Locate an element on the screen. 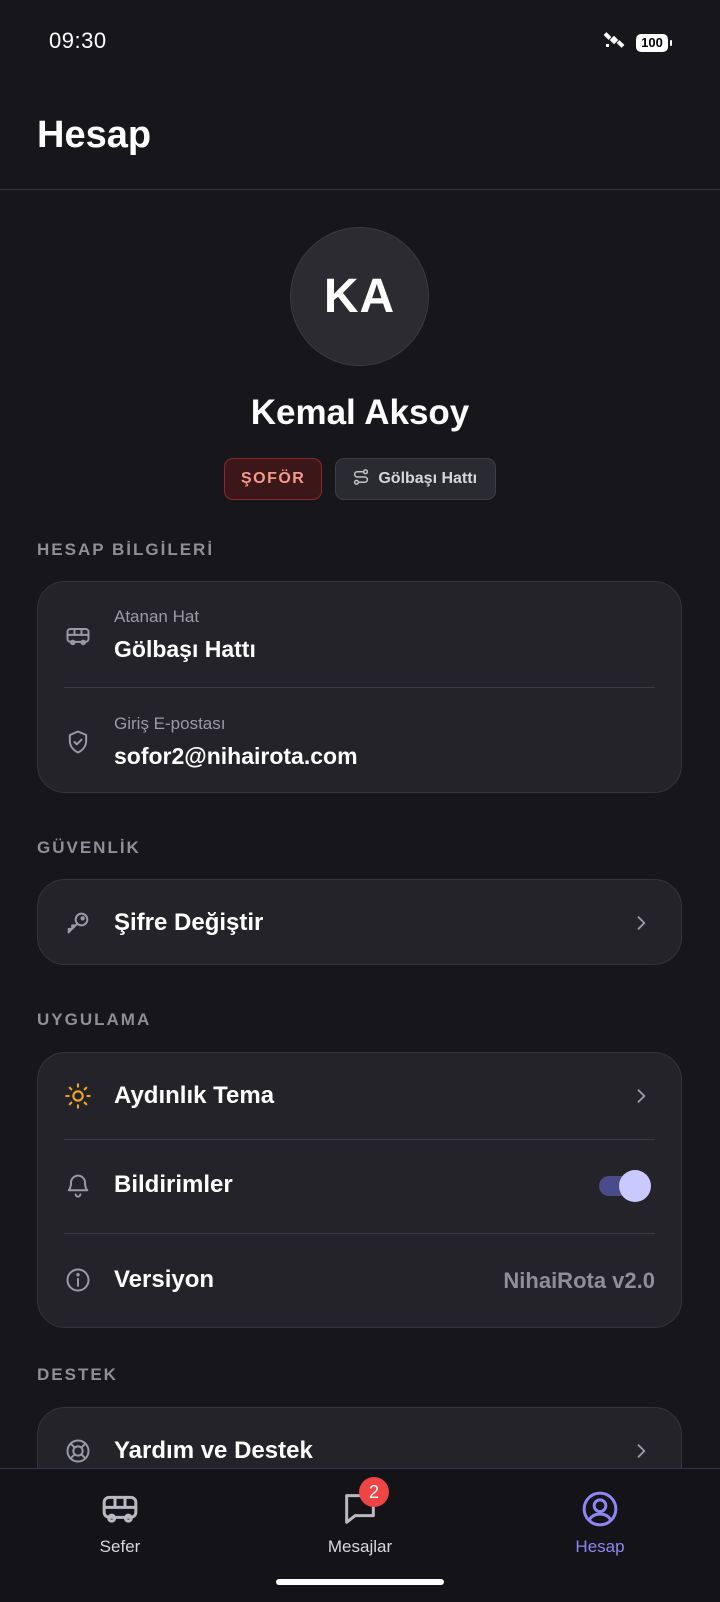  section-title-support: DESTEK is located at coordinates (77, 1374).